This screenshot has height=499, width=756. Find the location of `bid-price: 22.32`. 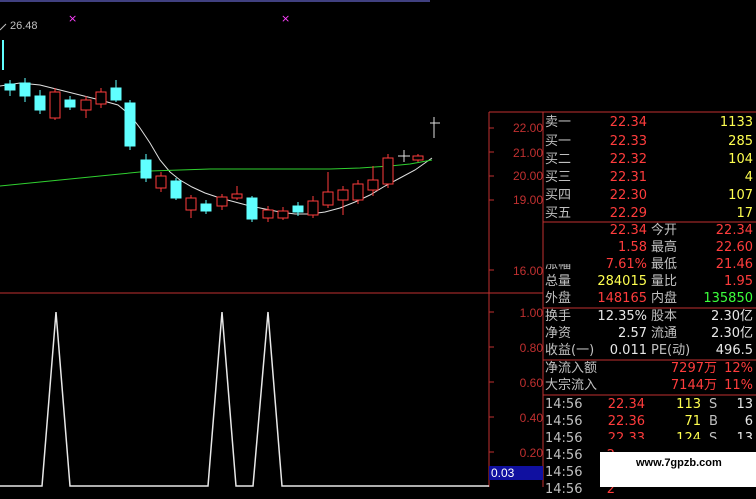

bid-price: 22.32 is located at coordinates (628, 159).